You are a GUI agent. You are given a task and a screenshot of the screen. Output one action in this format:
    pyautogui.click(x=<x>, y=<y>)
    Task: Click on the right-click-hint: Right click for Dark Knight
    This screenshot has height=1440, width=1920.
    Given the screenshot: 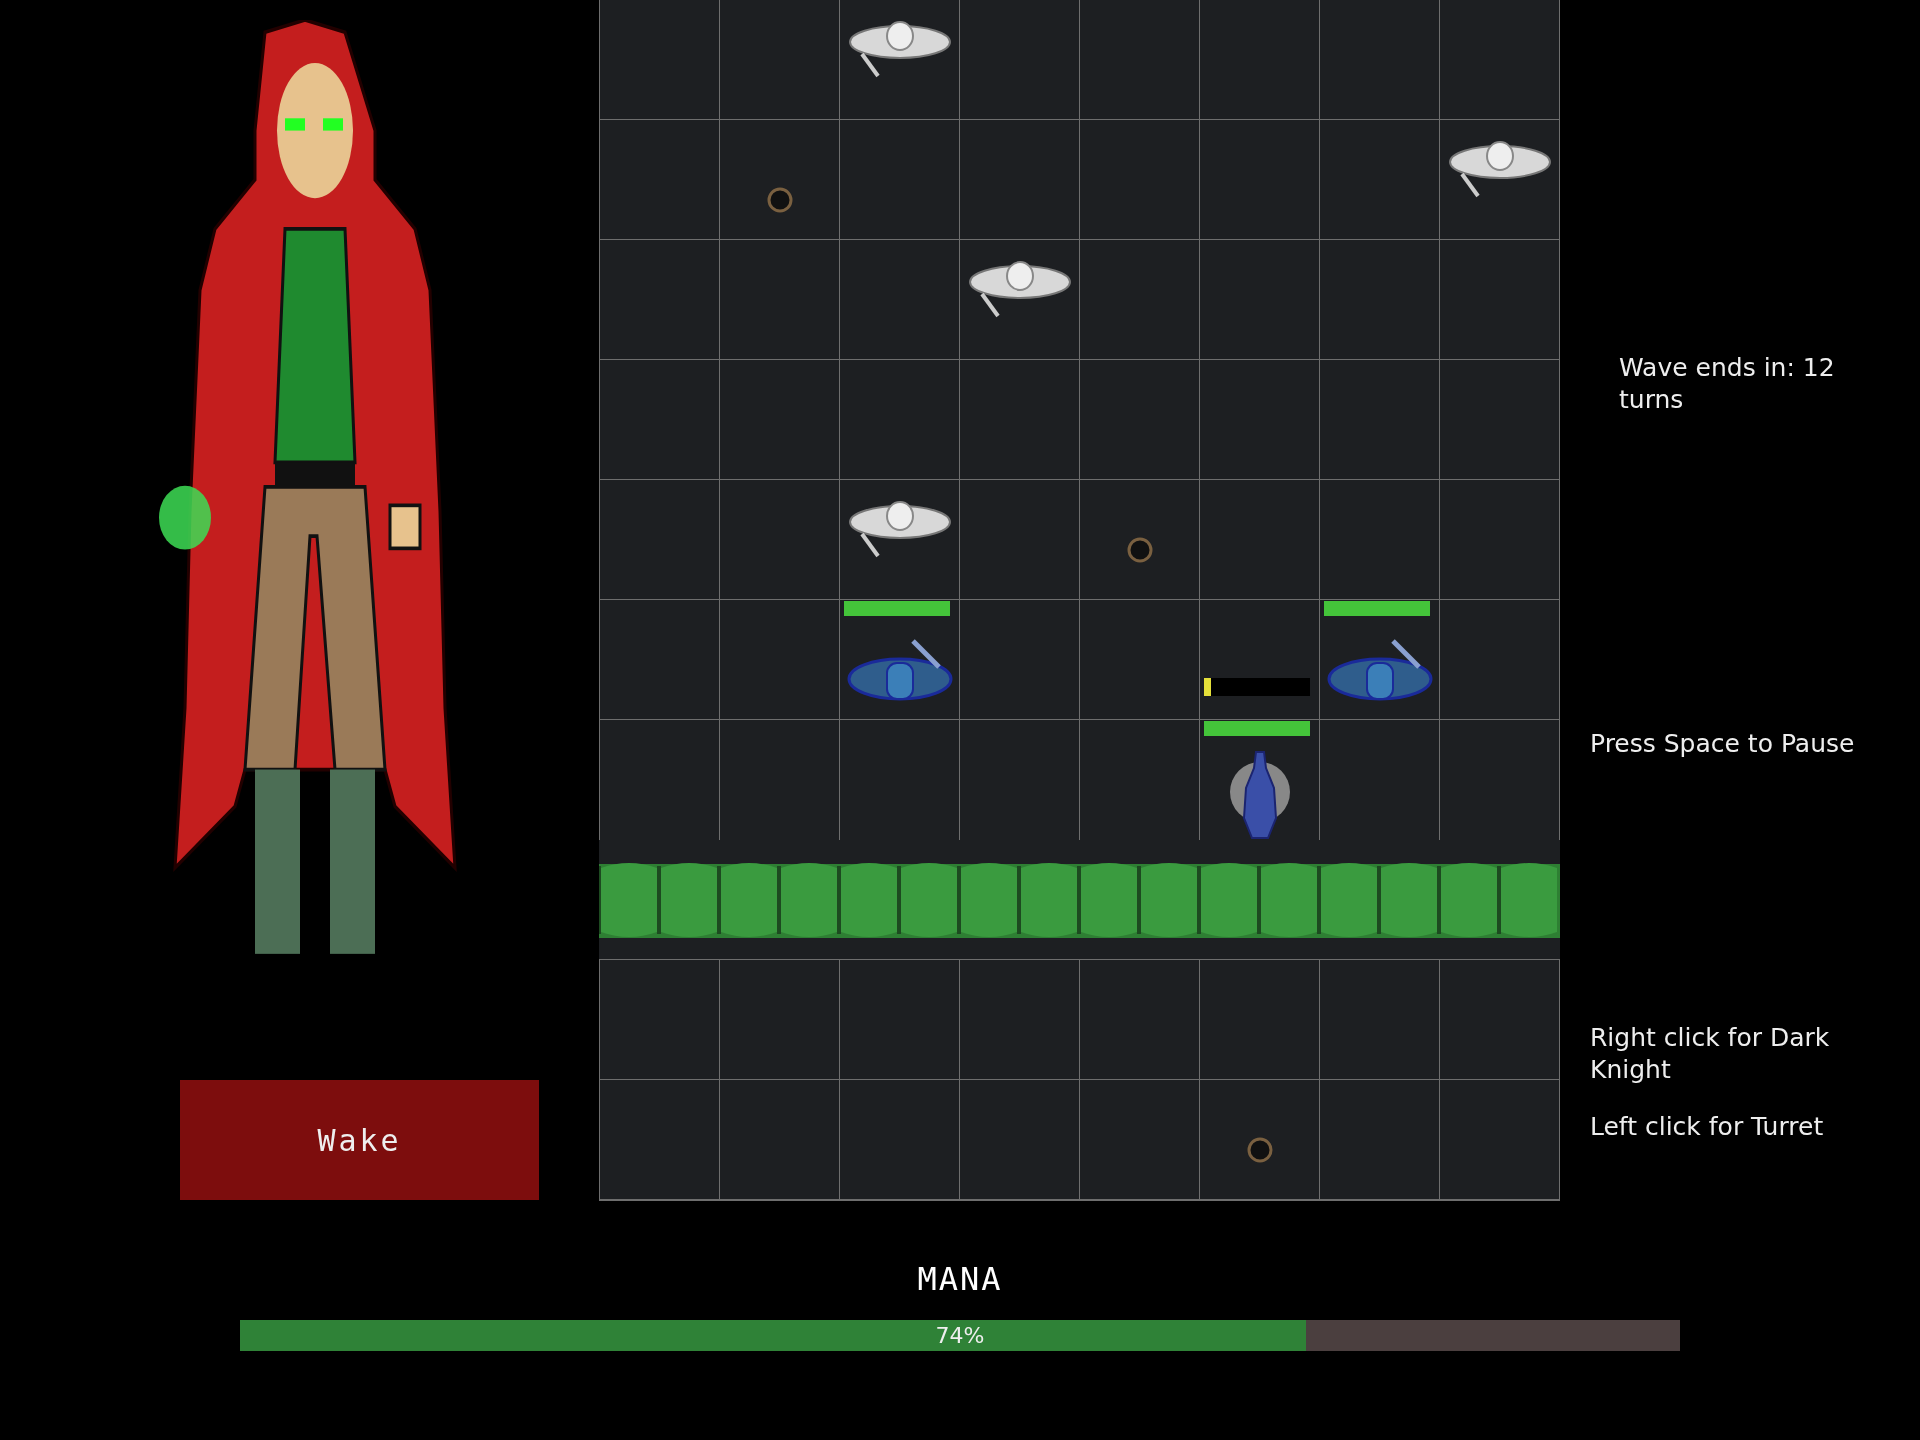 What is the action you would take?
    pyautogui.click(x=1710, y=1054)
    